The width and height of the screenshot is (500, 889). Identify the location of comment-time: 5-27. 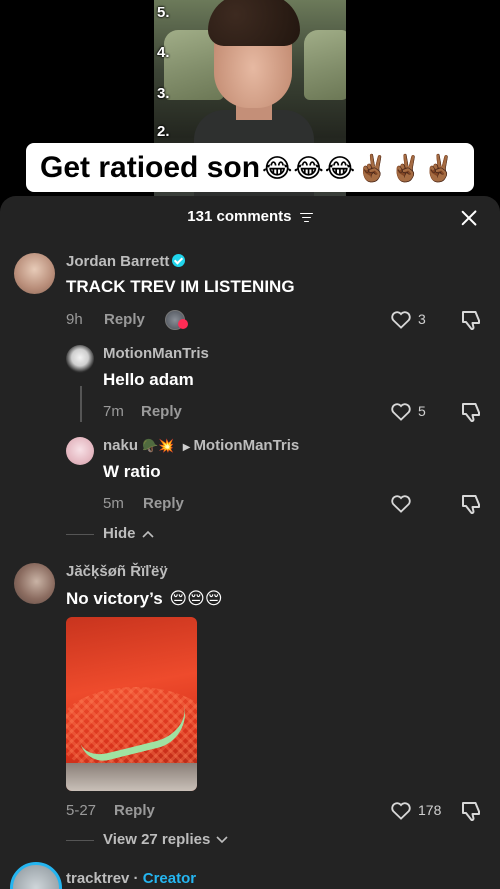
(81, 810).